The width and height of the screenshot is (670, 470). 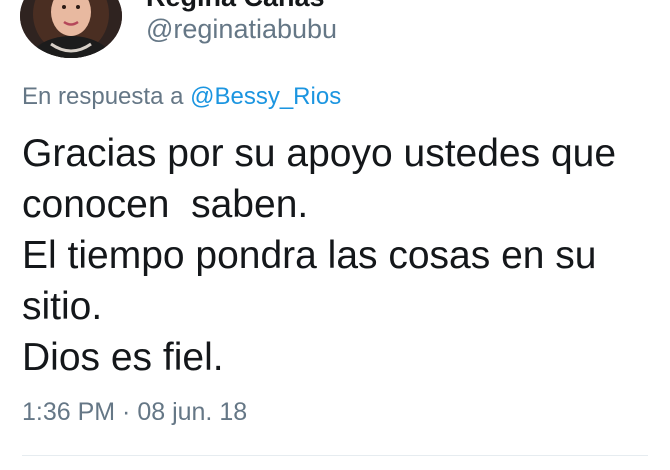 I want to click on divider, so click(x=335, y=455).